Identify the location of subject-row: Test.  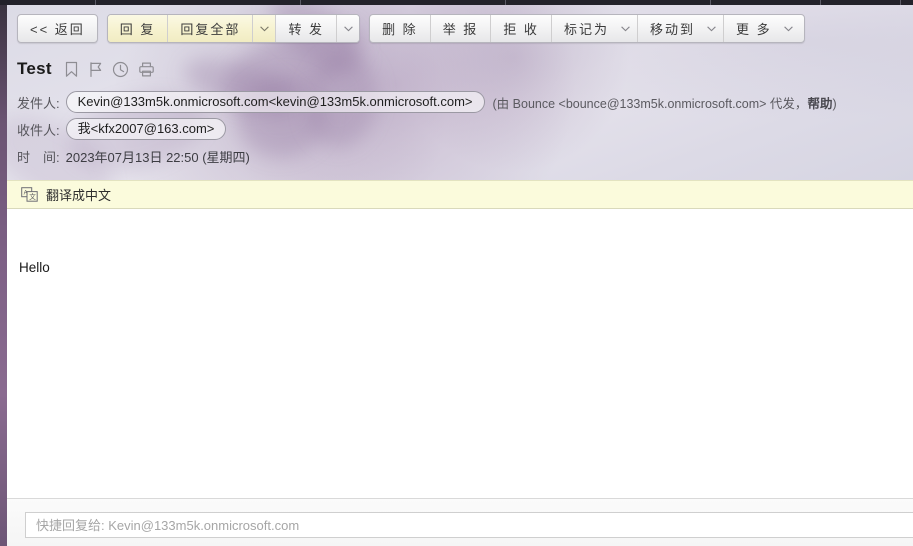
(90, 69).